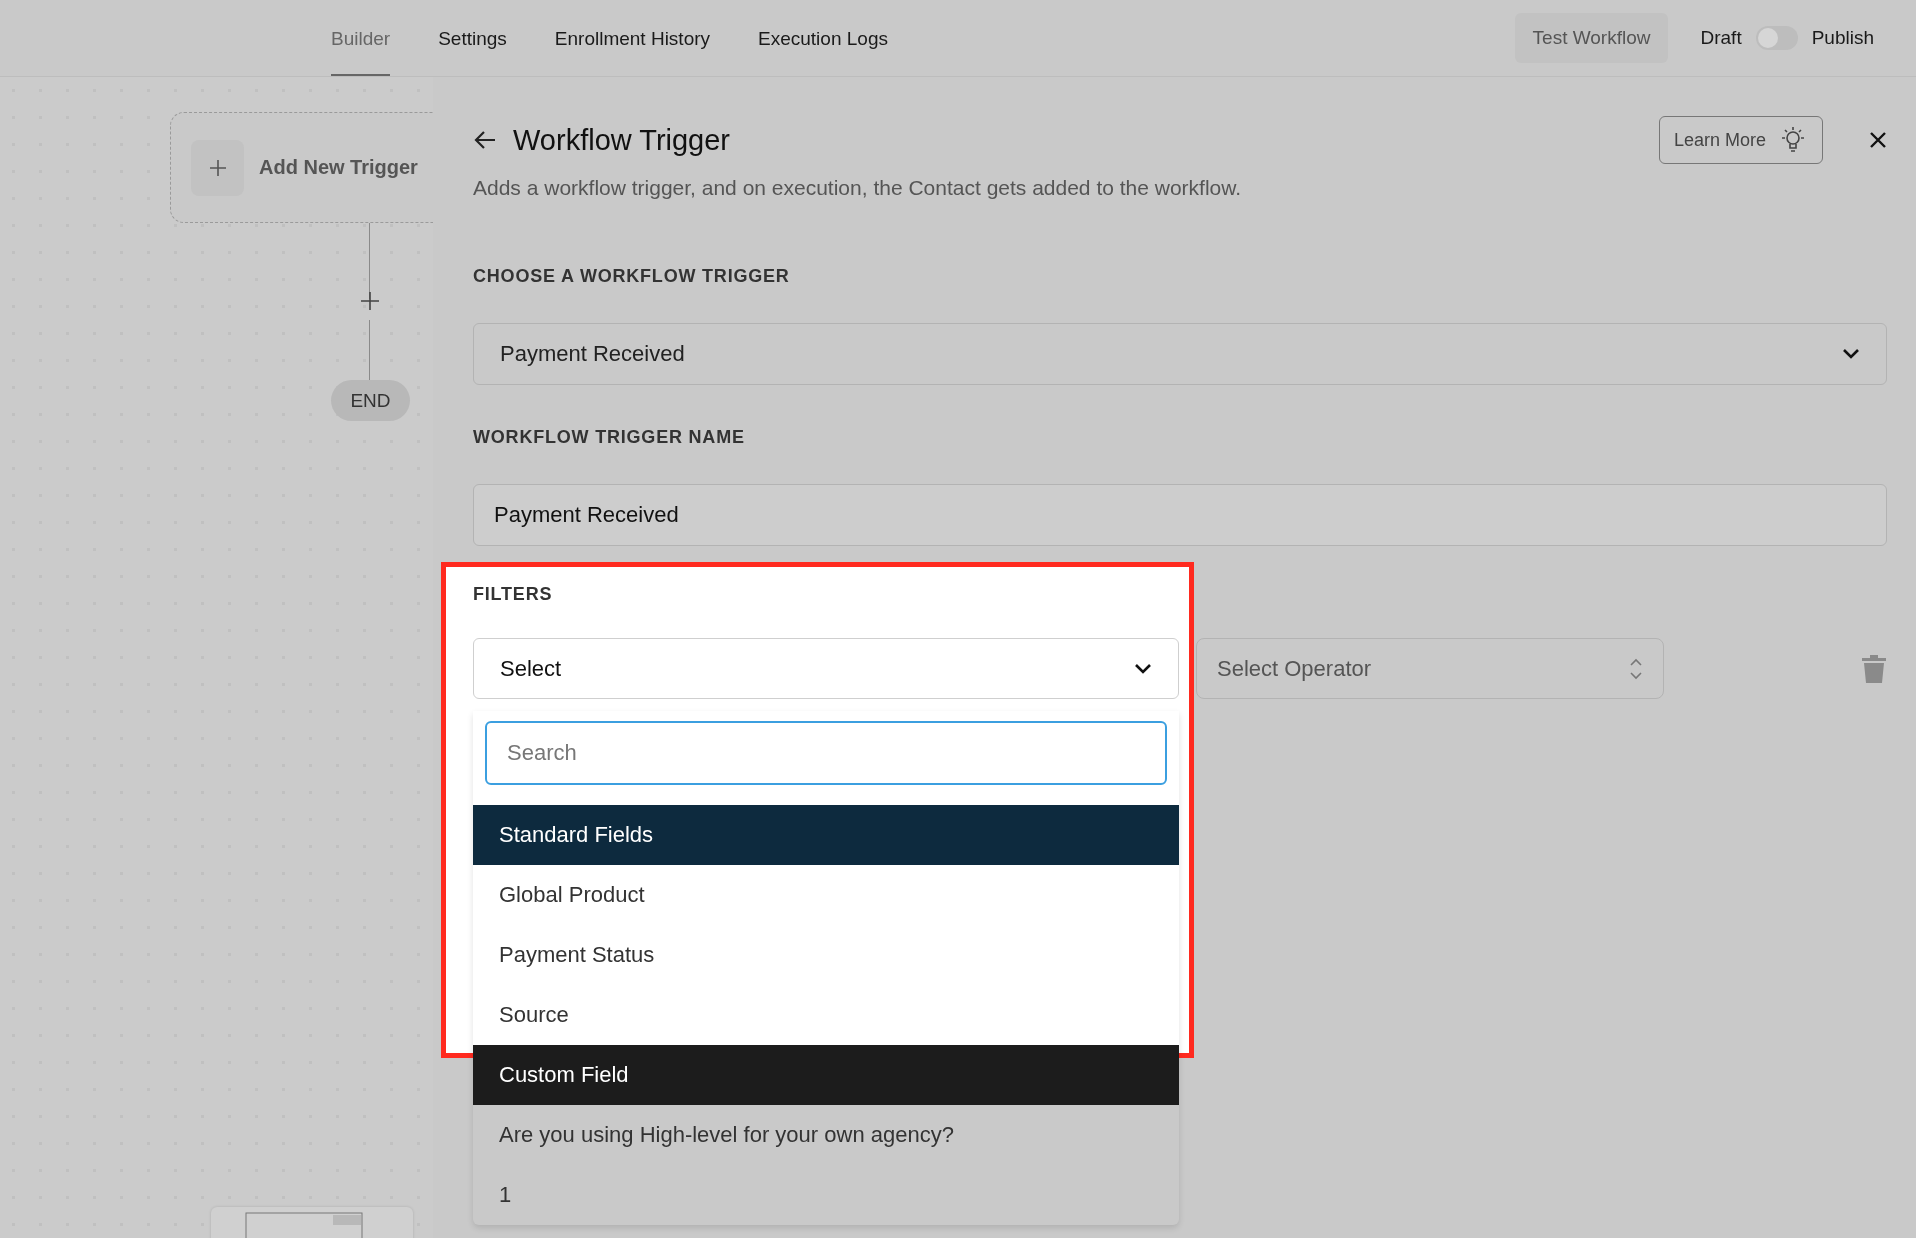 The image size is (1916, 1238). Describe the element at coordinates (632, 38) in the screenshot. I see `tab: Enrollment History` at that location.